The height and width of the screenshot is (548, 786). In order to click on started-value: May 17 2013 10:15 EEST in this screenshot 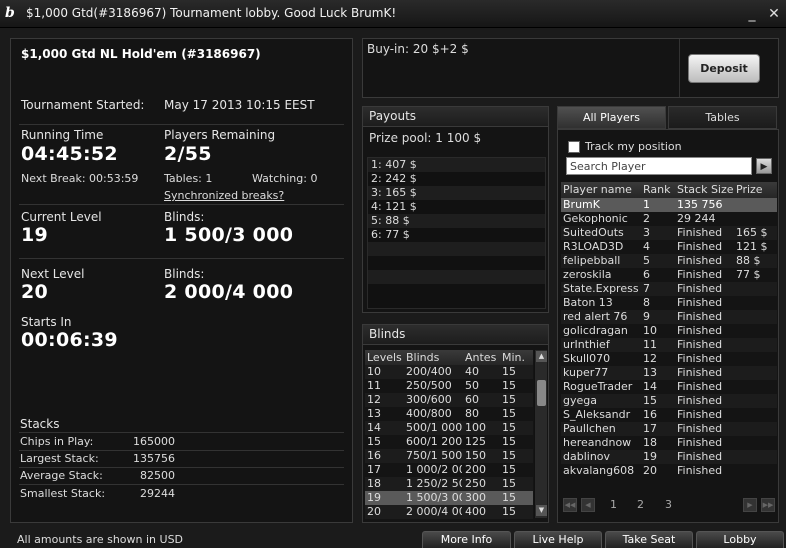, I will do `click(239, 105)`.